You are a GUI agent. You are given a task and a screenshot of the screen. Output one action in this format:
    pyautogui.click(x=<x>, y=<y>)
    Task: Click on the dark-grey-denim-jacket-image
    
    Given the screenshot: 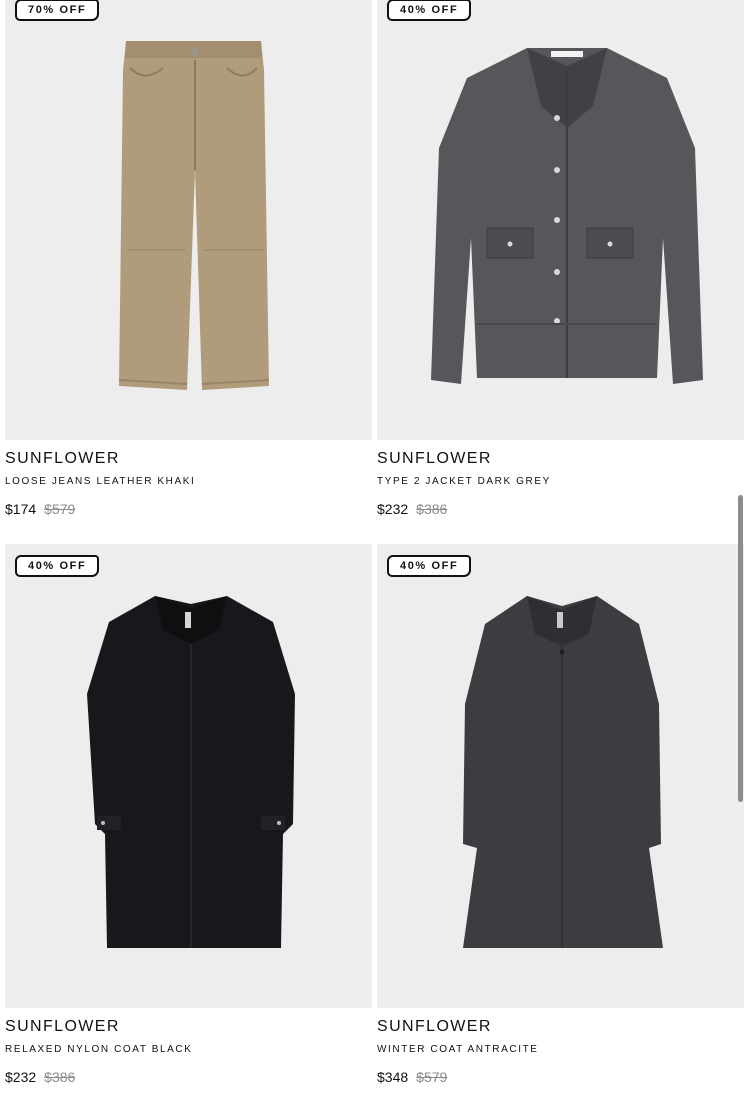 What is the action you would take?
    pyautogui.click(x=567, y=216)
    